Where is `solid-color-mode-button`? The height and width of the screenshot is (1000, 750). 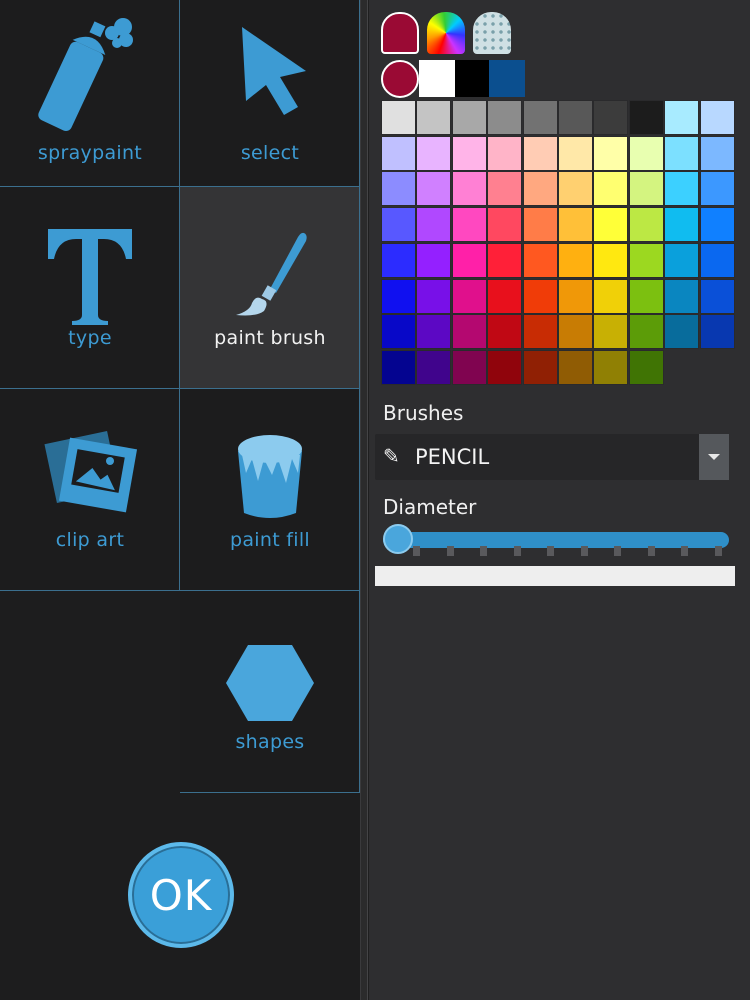
solid-color-mode-button is located at coordinates (400, 33).